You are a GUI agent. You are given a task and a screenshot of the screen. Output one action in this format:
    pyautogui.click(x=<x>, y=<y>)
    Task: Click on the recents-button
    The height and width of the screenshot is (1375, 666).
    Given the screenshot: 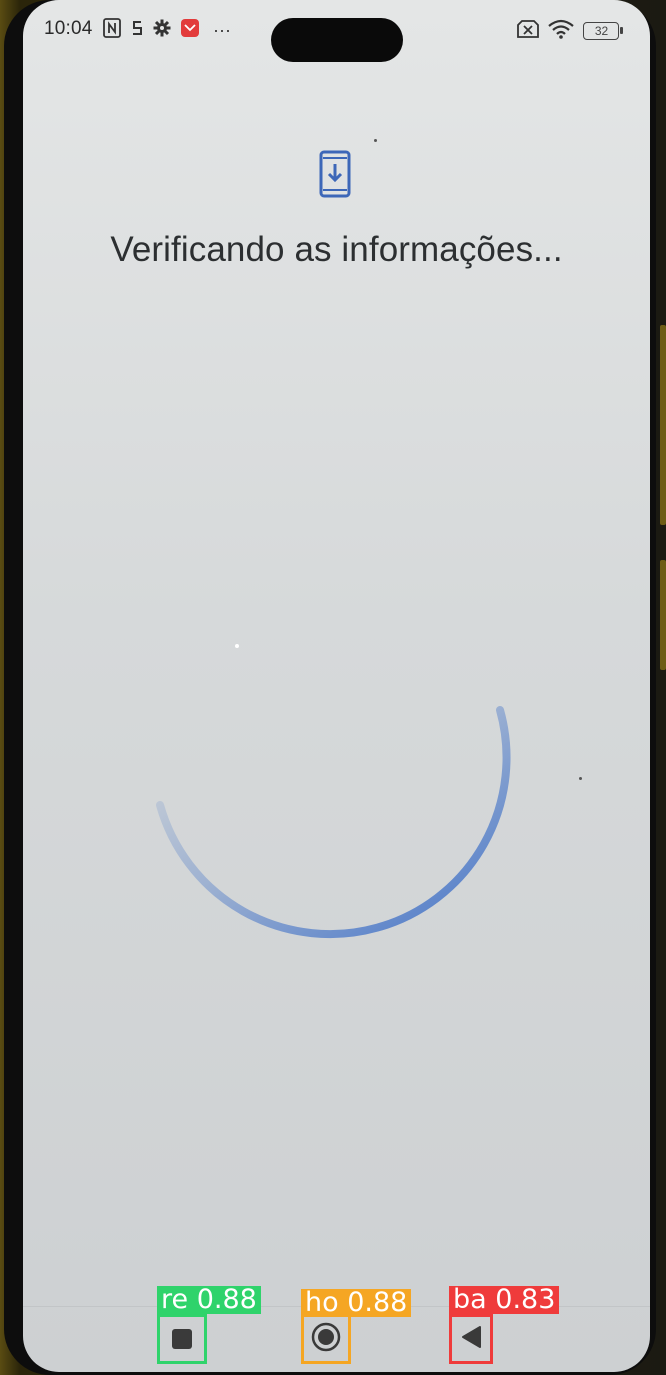 What is the action you would take?
    pyautogui.click(x=182, y=1339)
    